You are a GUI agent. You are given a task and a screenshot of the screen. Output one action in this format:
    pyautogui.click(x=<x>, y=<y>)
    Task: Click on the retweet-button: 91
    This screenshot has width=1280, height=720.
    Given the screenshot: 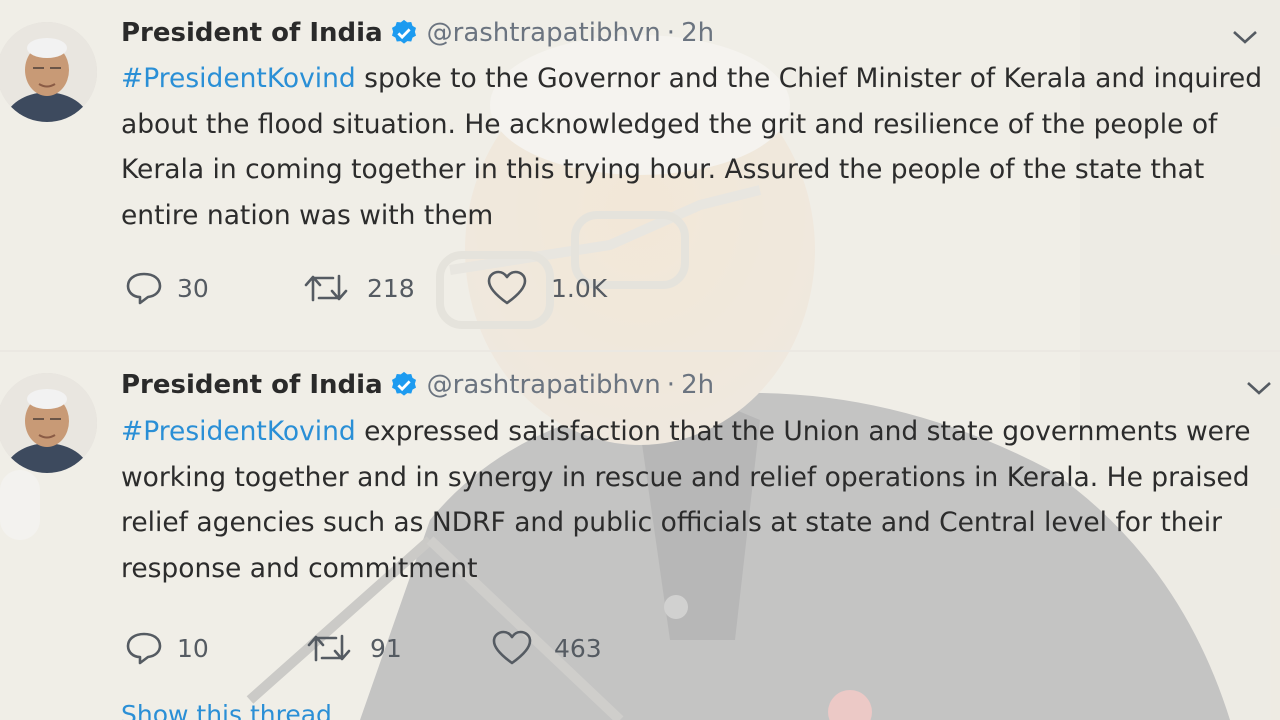 What is the action you would take?
    pyautogui.click(x=354, y=648)
    